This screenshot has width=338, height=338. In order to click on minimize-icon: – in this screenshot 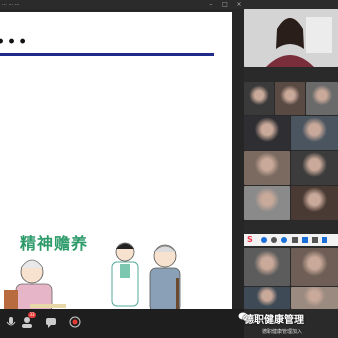, I will do `click(211, 4)`.